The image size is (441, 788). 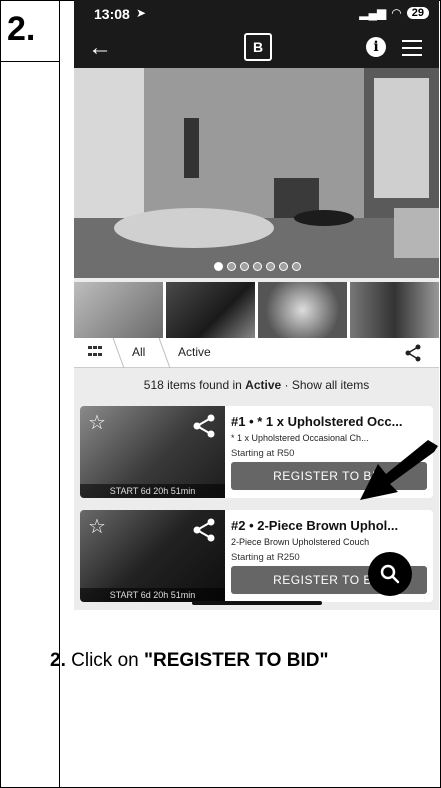 I want to click on app-logo: B, so click(x=258, y=47).